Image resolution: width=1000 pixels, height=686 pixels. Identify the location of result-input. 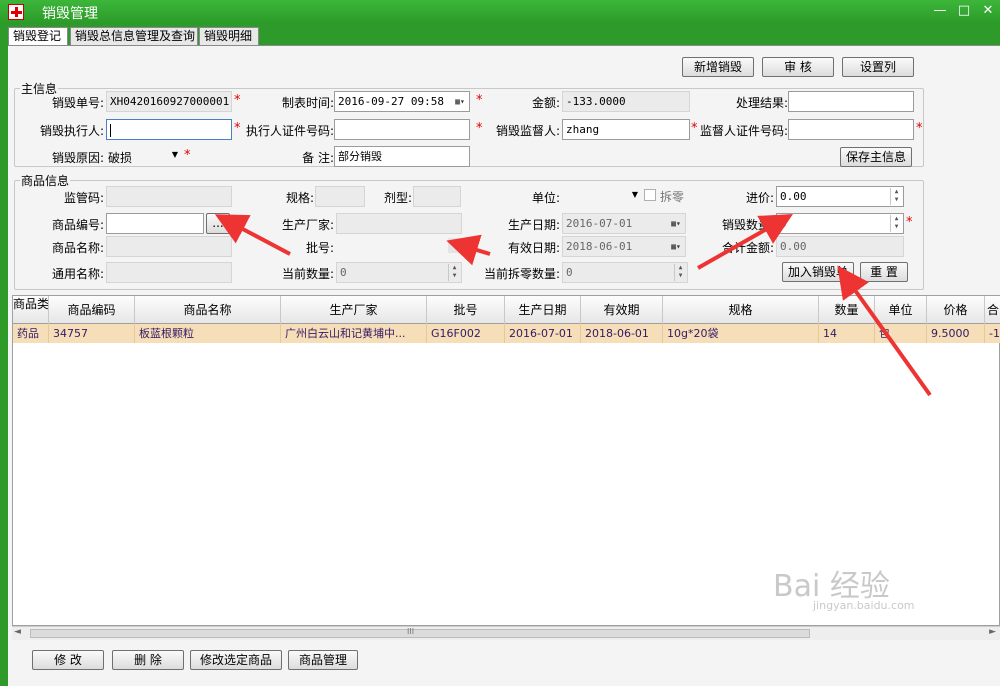
(851, 101).